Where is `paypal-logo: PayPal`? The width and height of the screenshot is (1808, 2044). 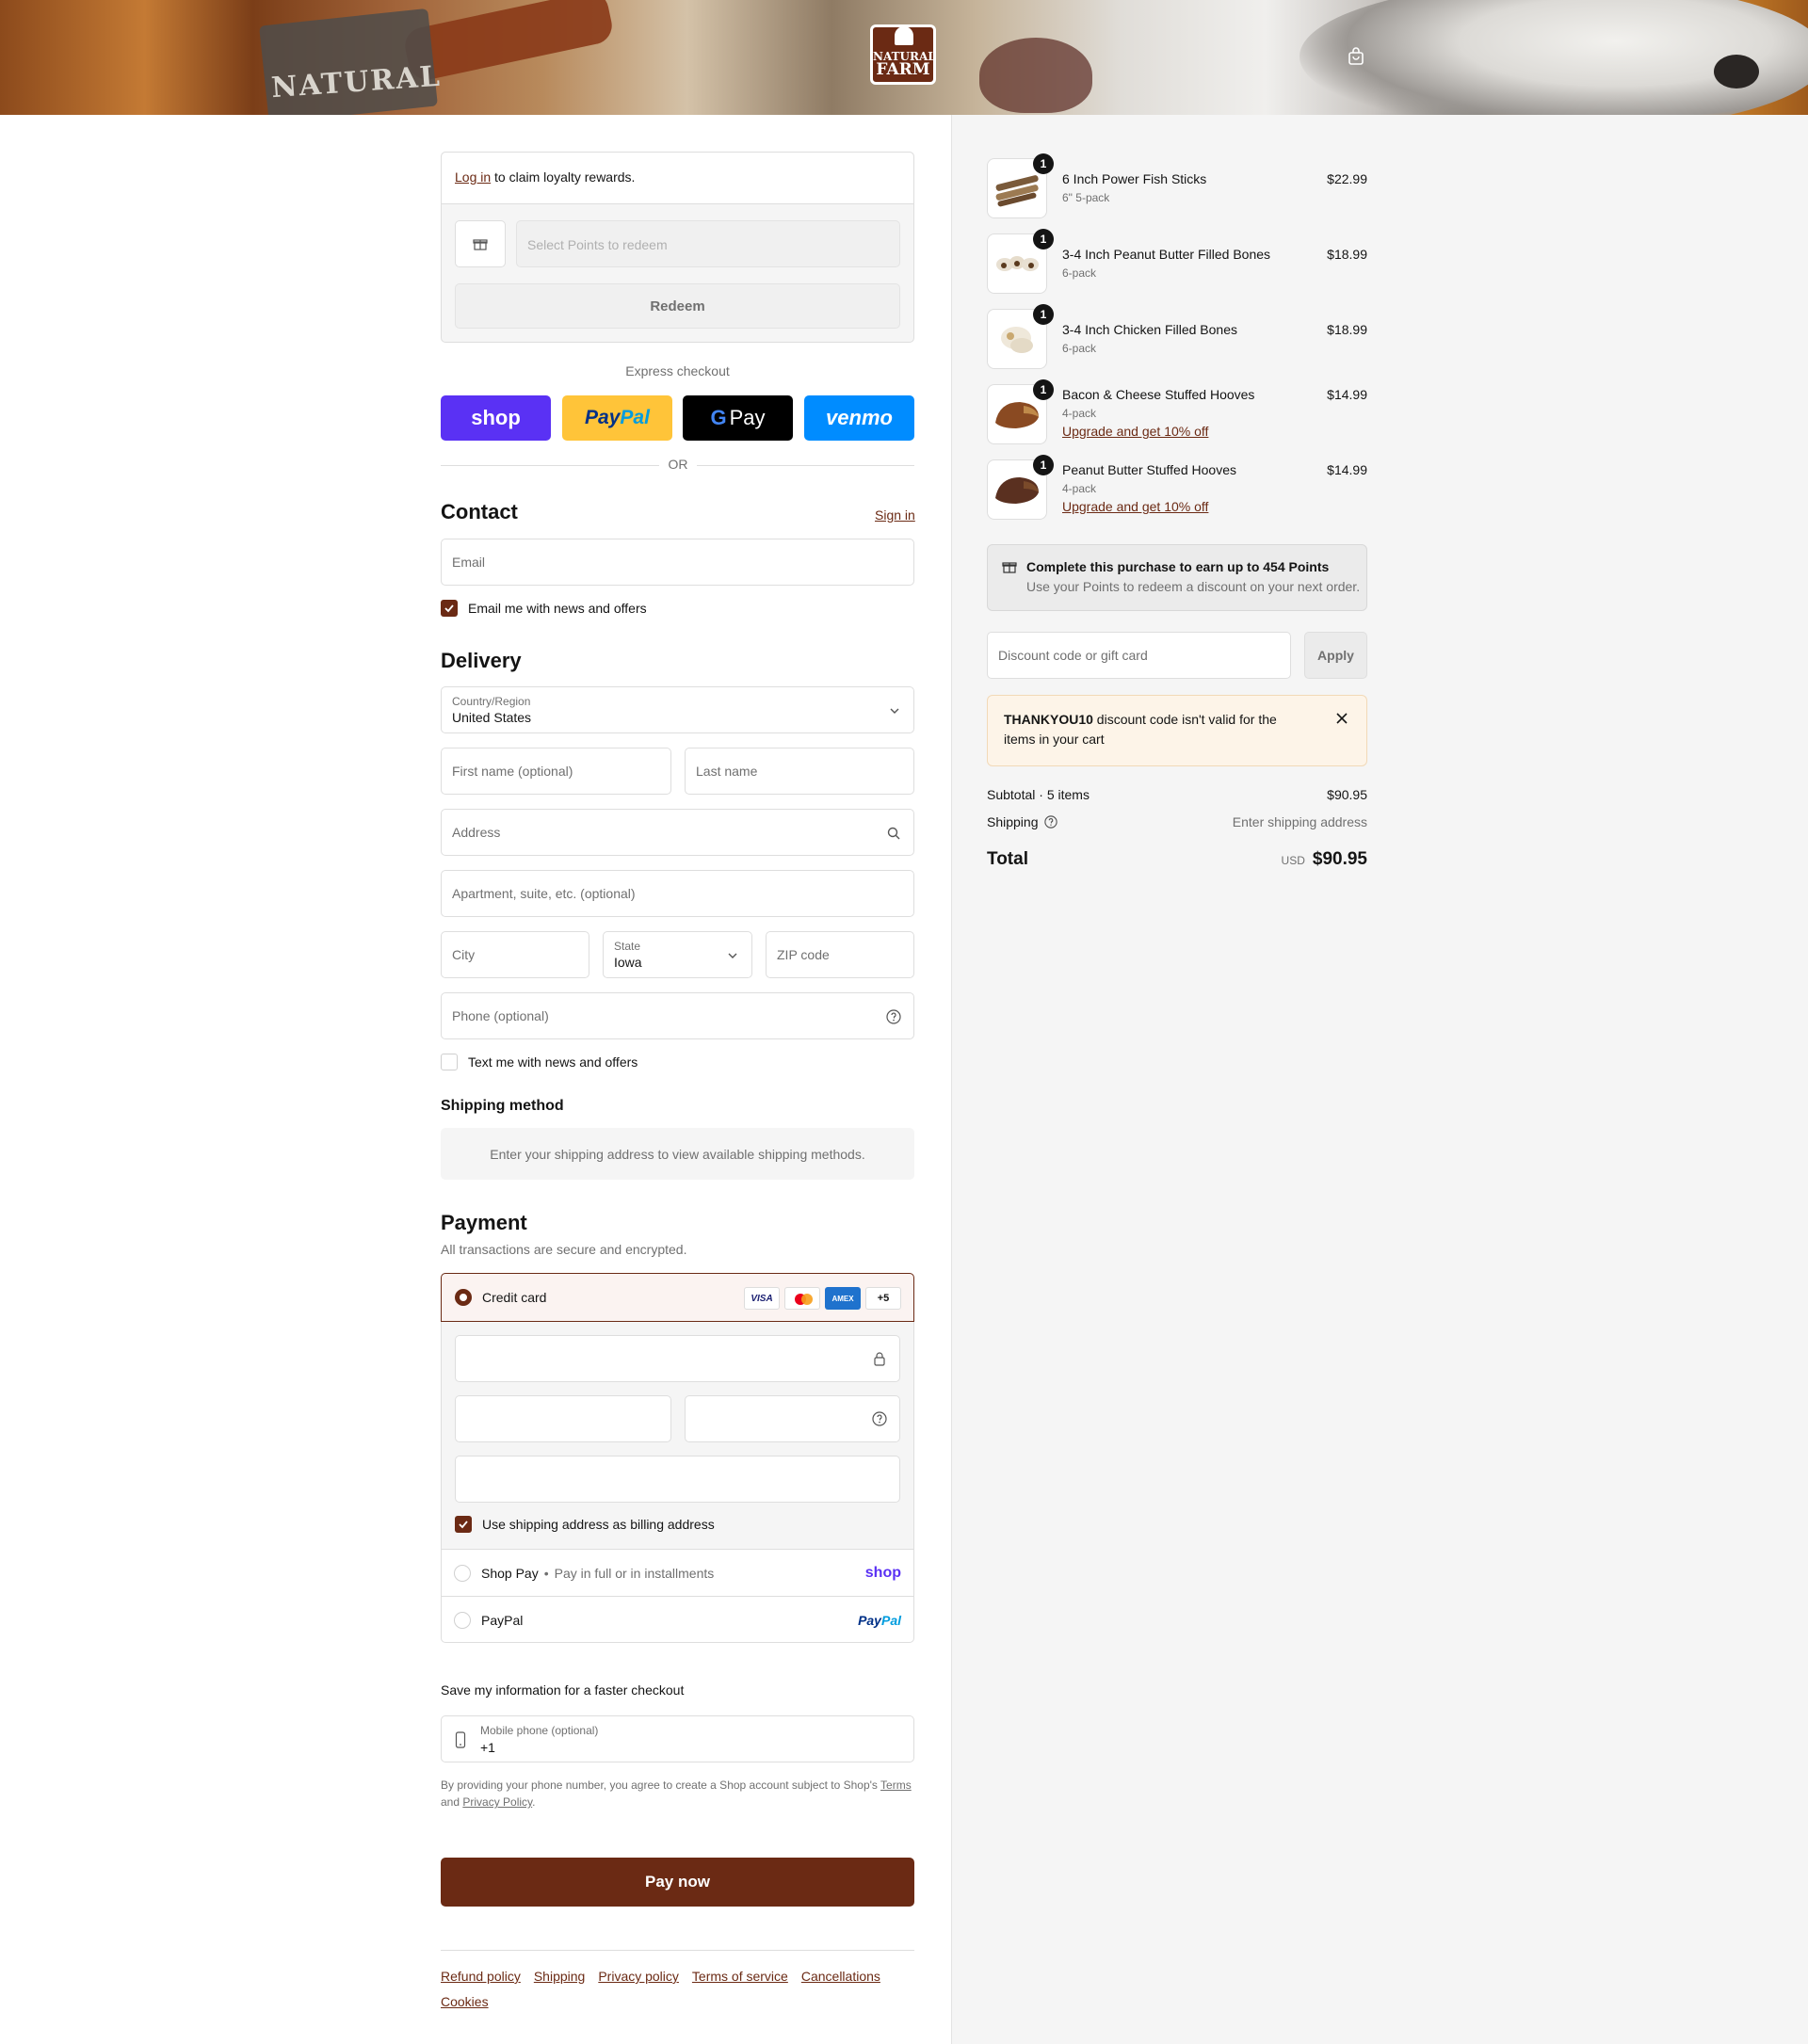 paypal-logo: PayPal is located at coordinates (880, 1620).